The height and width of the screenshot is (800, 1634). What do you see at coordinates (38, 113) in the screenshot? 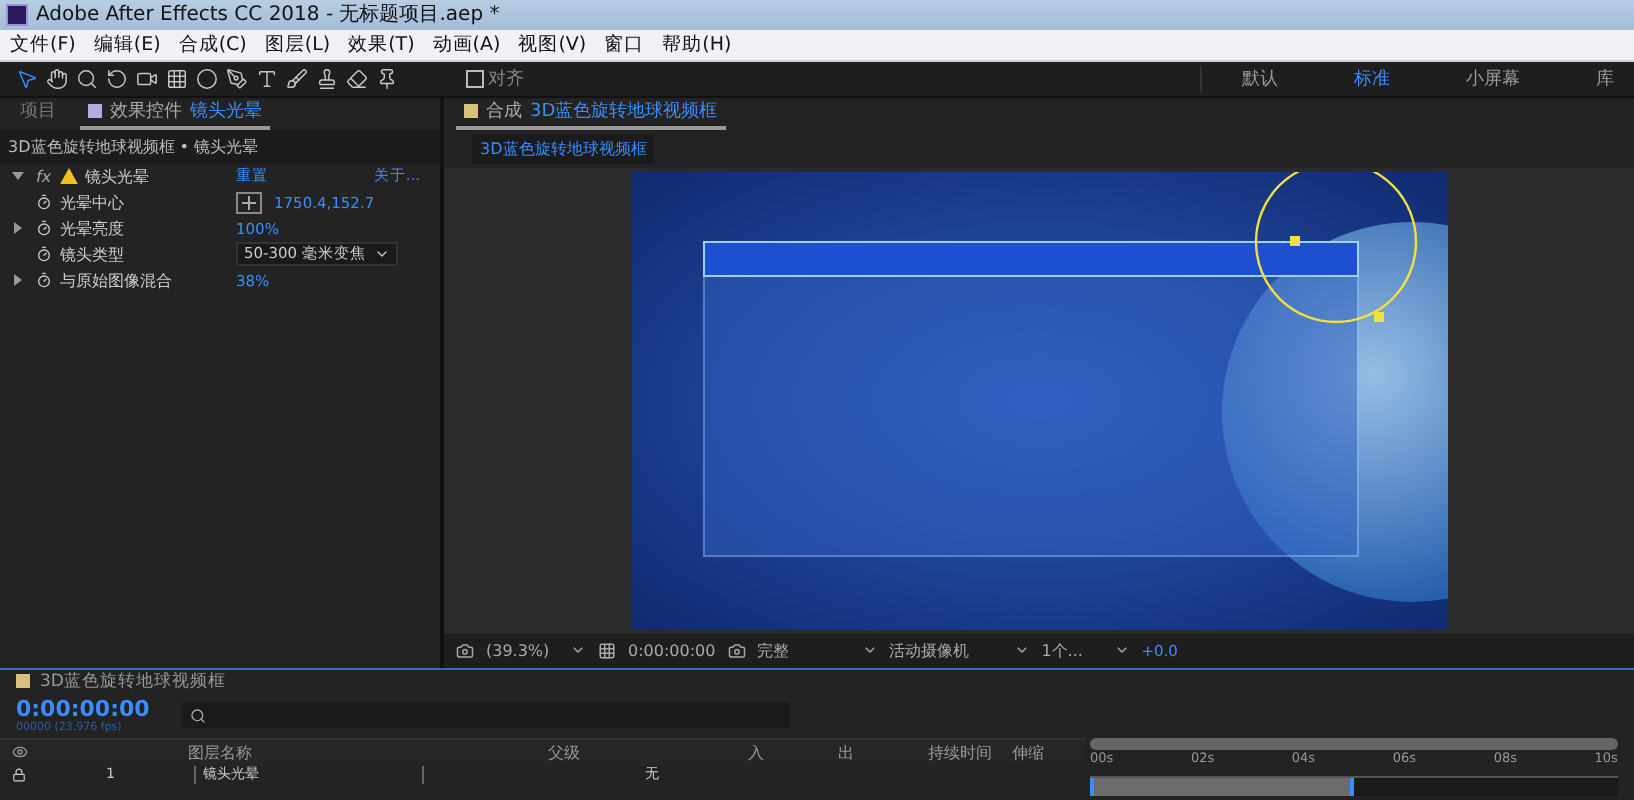
I see `panel-tab: 项目` at bounding box center [38, 113].